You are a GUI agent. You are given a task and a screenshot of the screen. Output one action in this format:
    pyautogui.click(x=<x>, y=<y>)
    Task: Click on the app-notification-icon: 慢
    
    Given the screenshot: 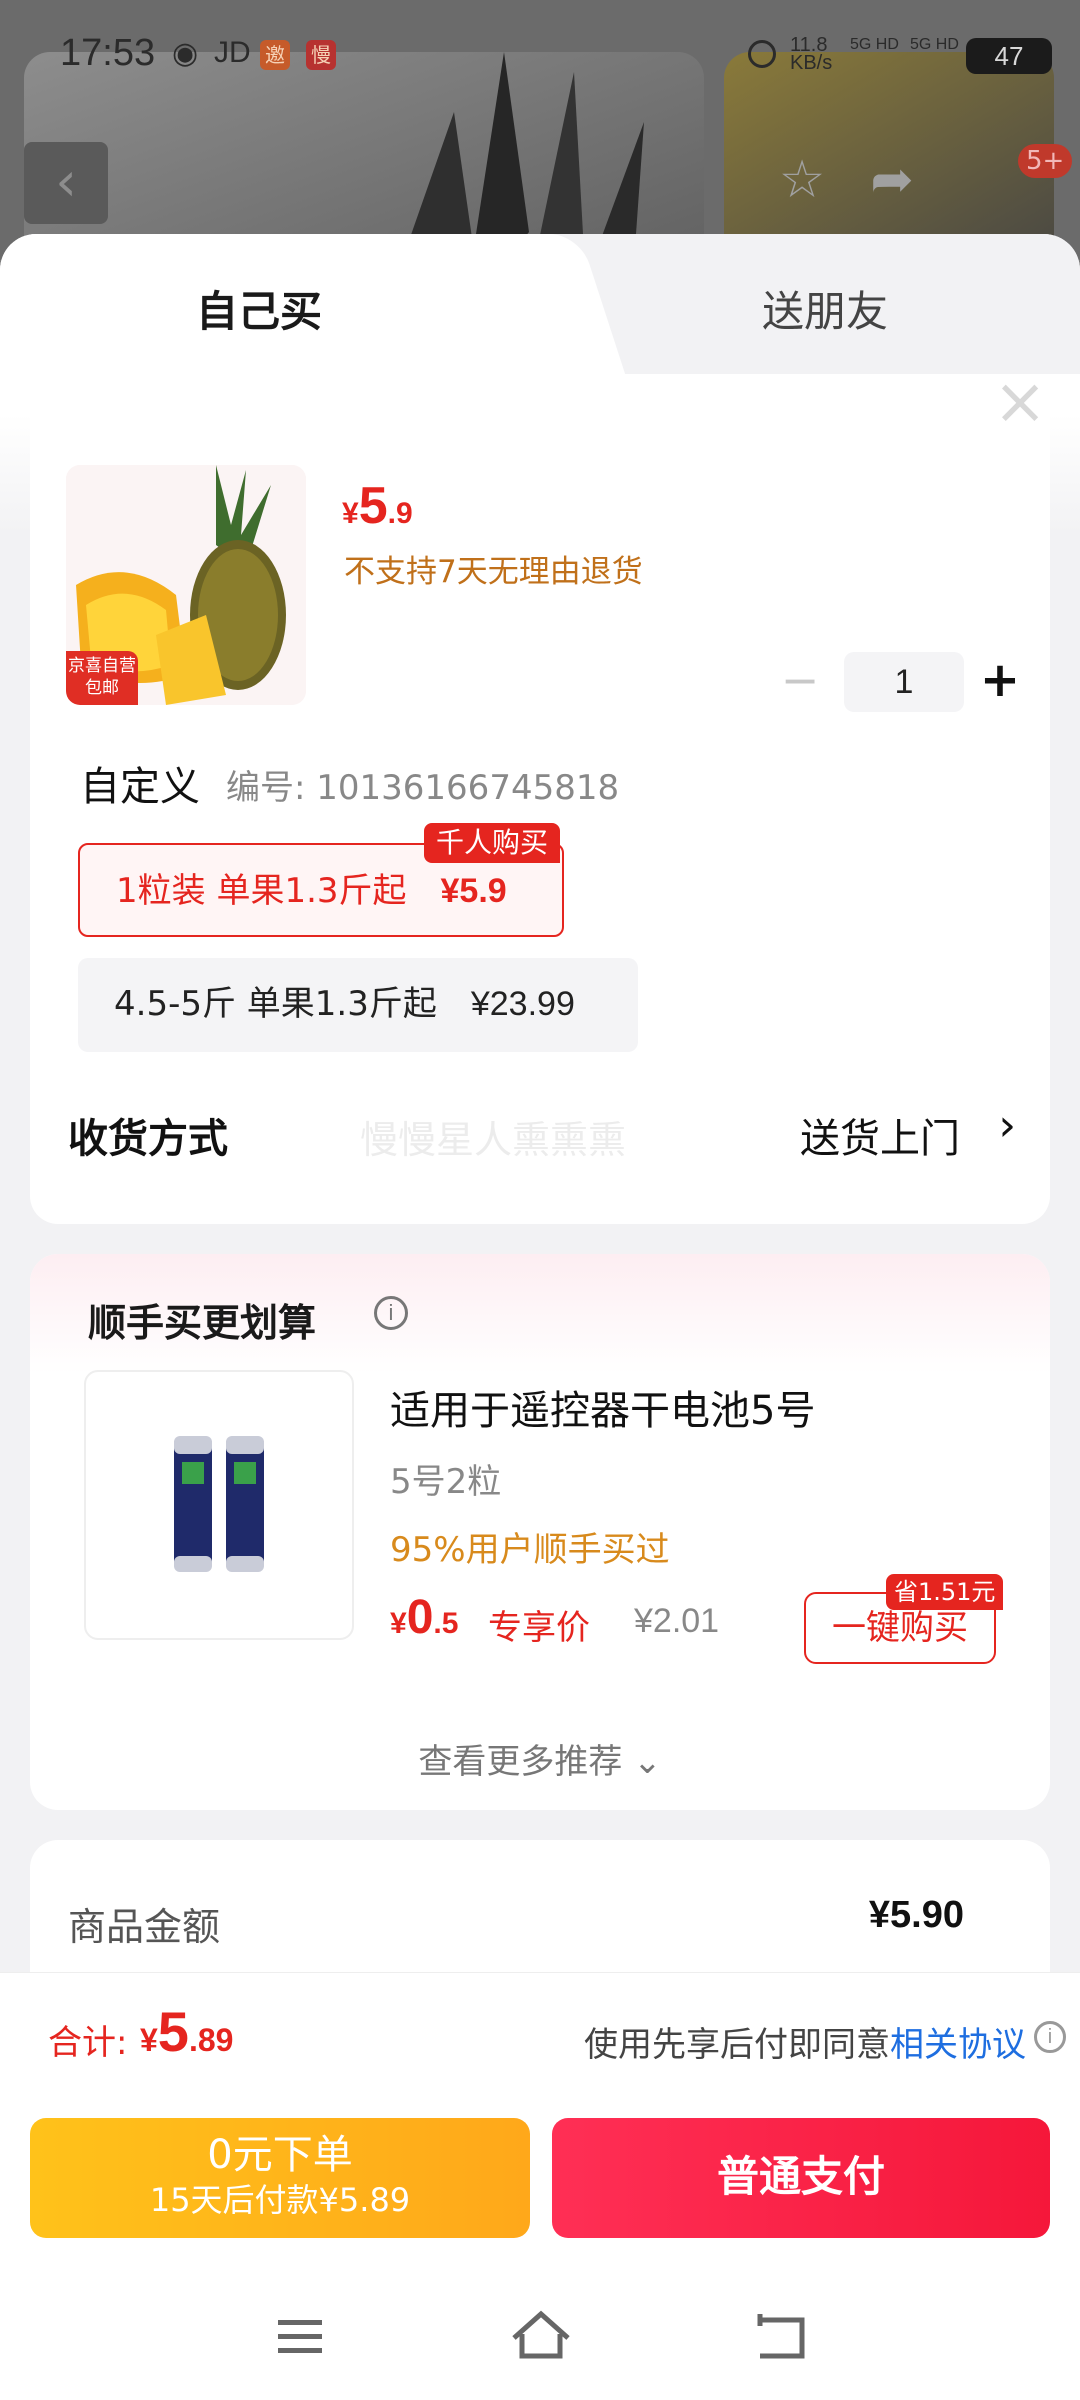 What is the action you would take?
    pyautogui.click(x=321, y=55)
    